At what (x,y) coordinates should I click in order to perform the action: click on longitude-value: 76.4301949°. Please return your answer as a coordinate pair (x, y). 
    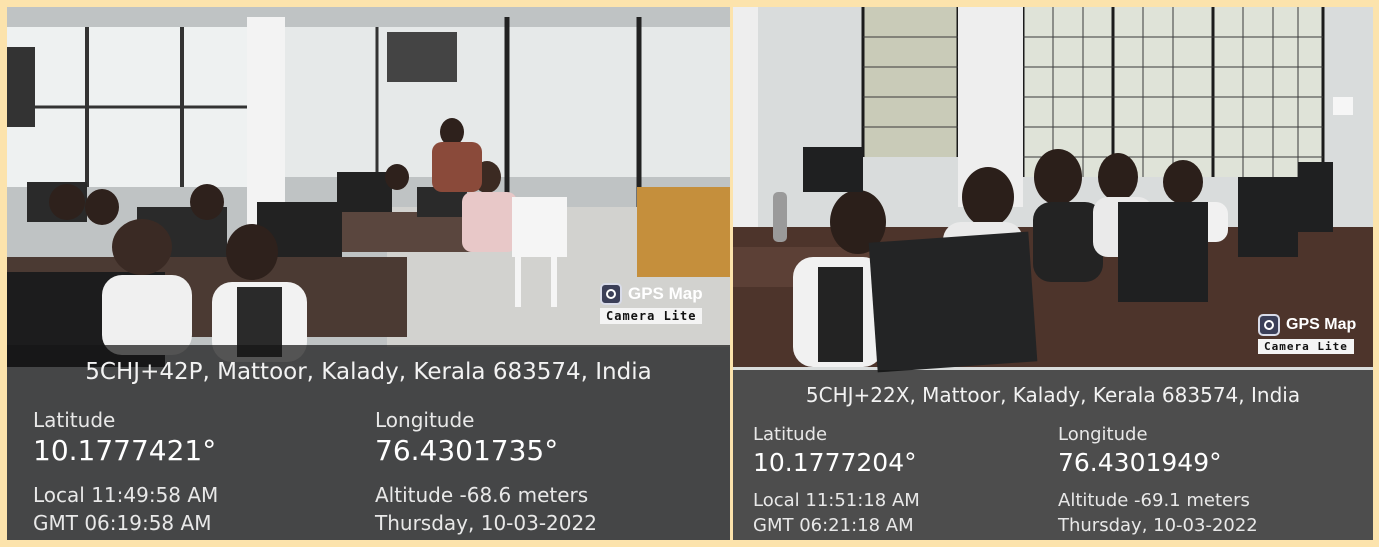
    Looking at the image, I should click on (1140, 462).